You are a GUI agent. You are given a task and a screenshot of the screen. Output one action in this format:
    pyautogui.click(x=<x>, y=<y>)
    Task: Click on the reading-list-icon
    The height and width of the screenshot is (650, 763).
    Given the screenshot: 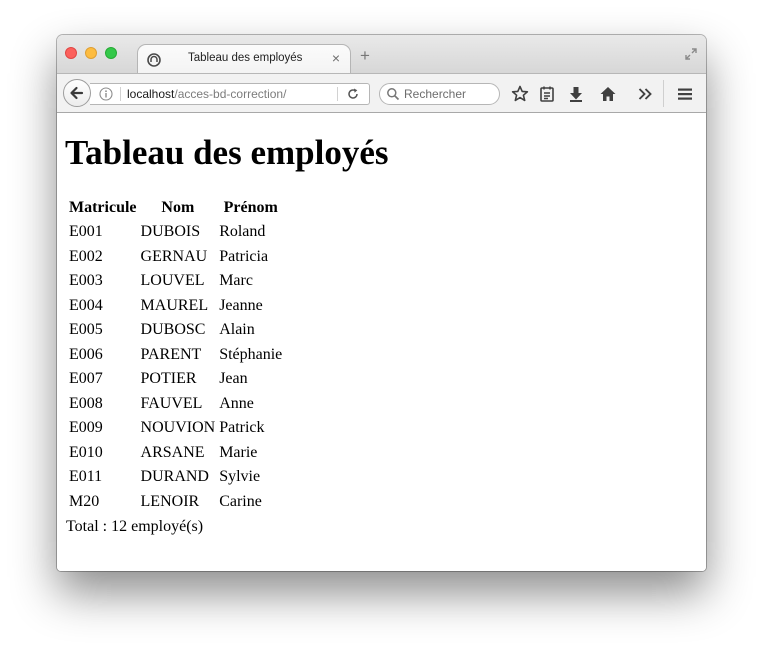 What is the action you would take?
    pyautogui.click(x=547, y=94)
    